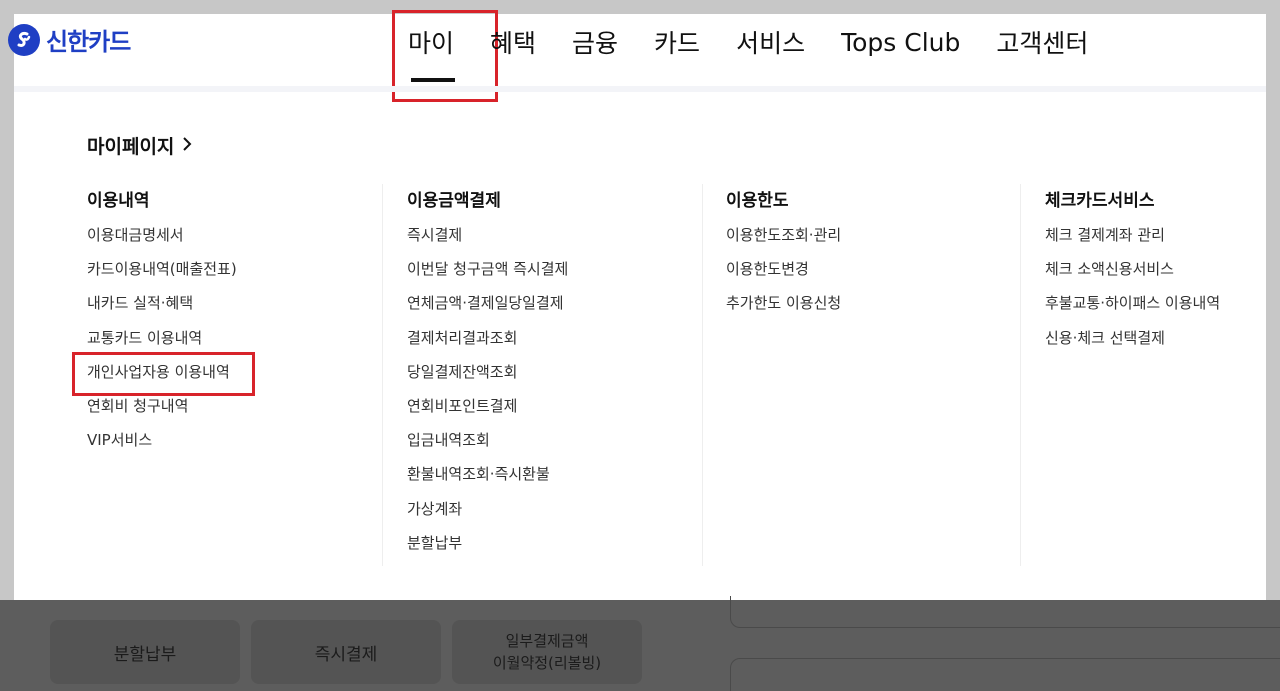 The width and height of the screenshot is (1280, 691). I want to click on business-usage-highlight-box, so click(163, 374).